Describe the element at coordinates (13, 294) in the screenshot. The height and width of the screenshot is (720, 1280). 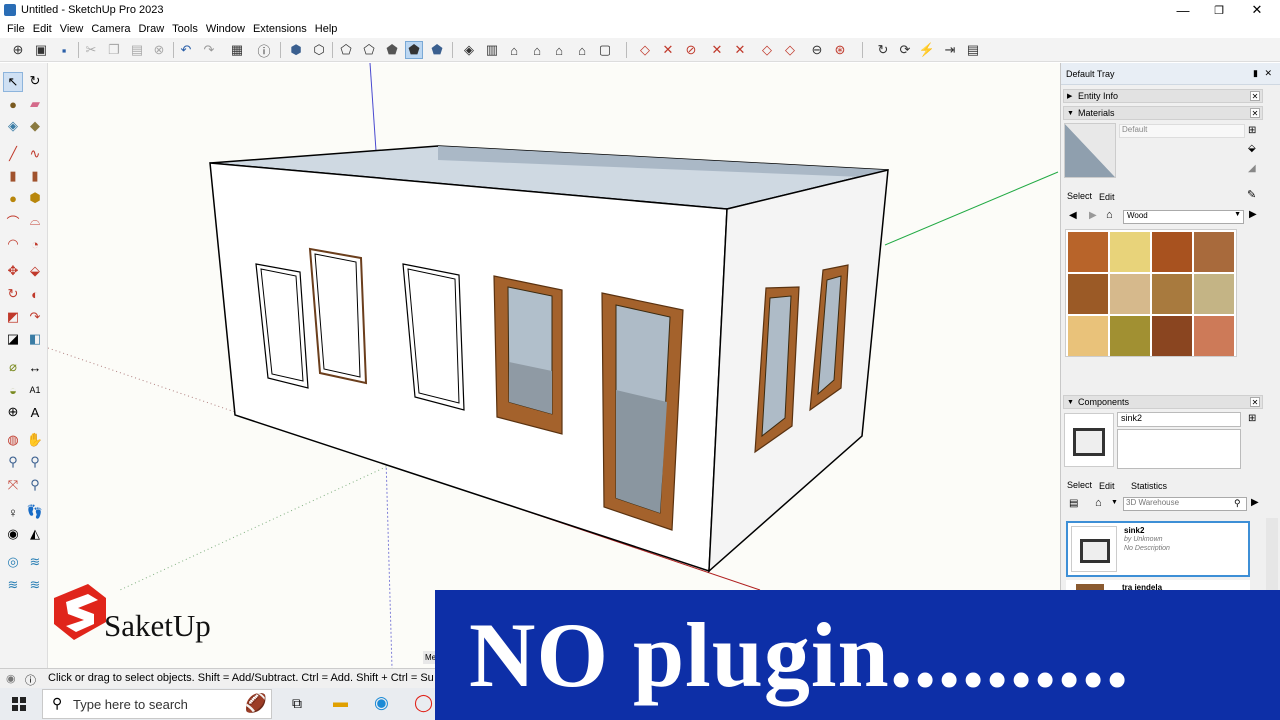
I see `rotate-icon: ↻` at that location.